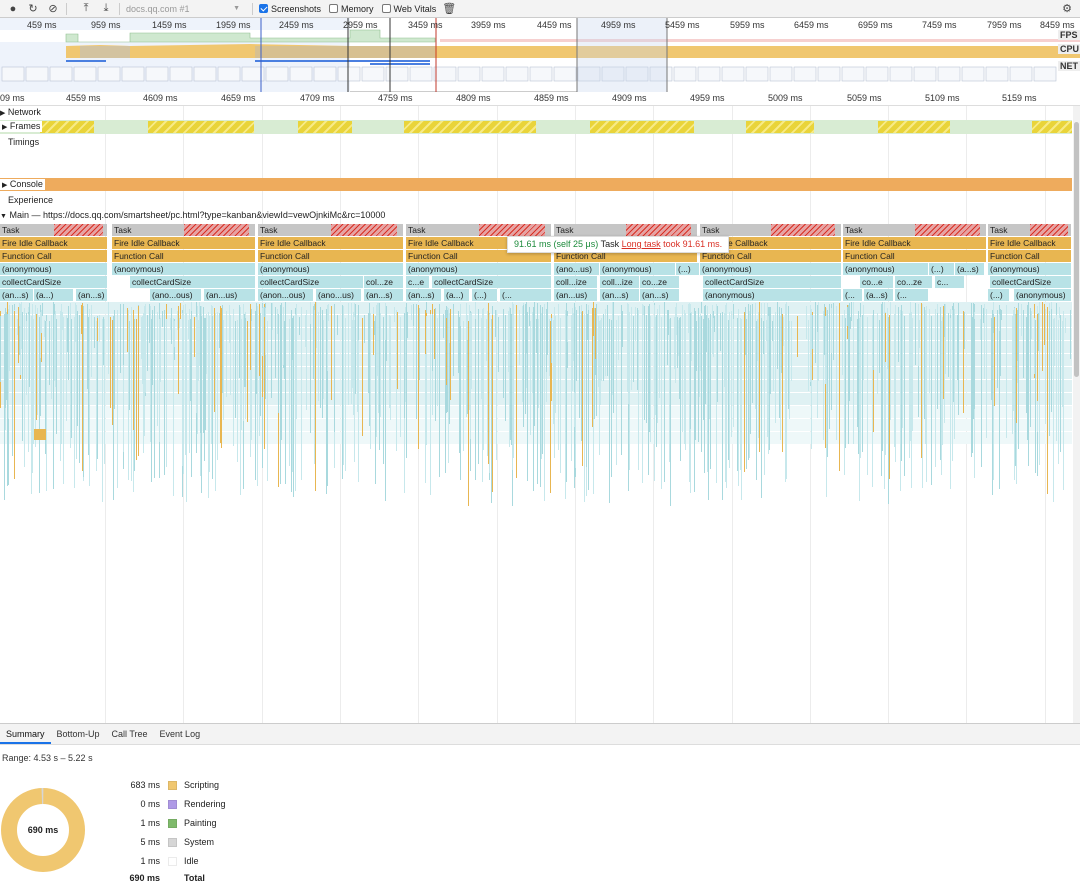 The width and height of the screenshot is (1080, 896). I want to click on frames-track: ▶ Frames, so click(536, 127).